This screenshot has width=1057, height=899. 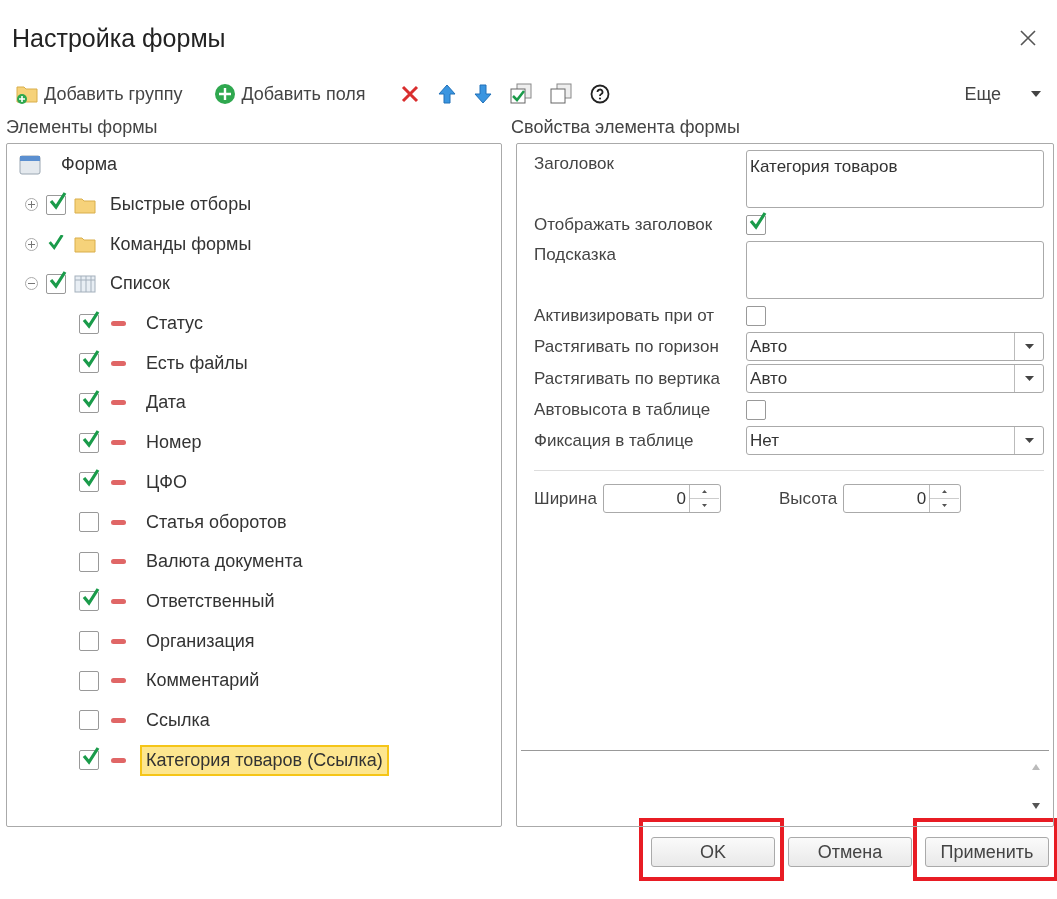 I want to click on tree-item: Комментарий, so click(x=203, y=681).